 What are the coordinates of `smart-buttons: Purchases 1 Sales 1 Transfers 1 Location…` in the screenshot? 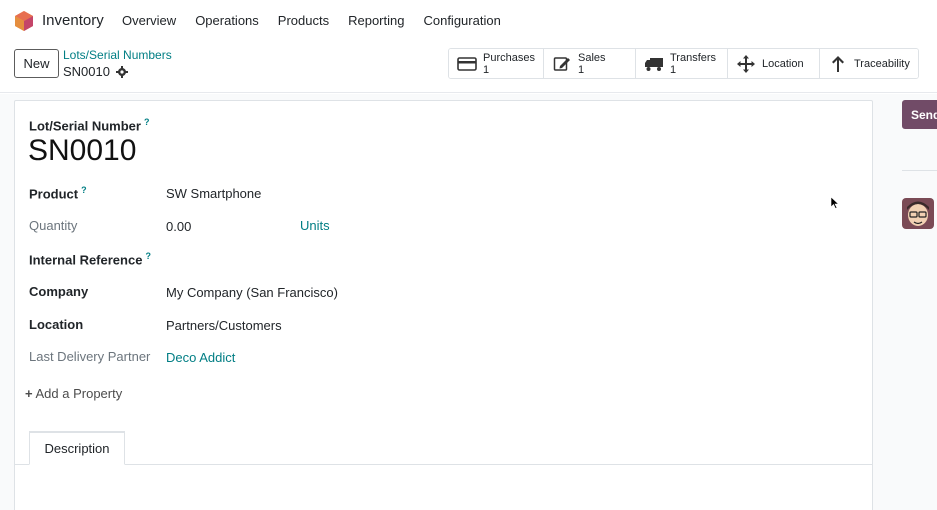 It's located at (683, 63).